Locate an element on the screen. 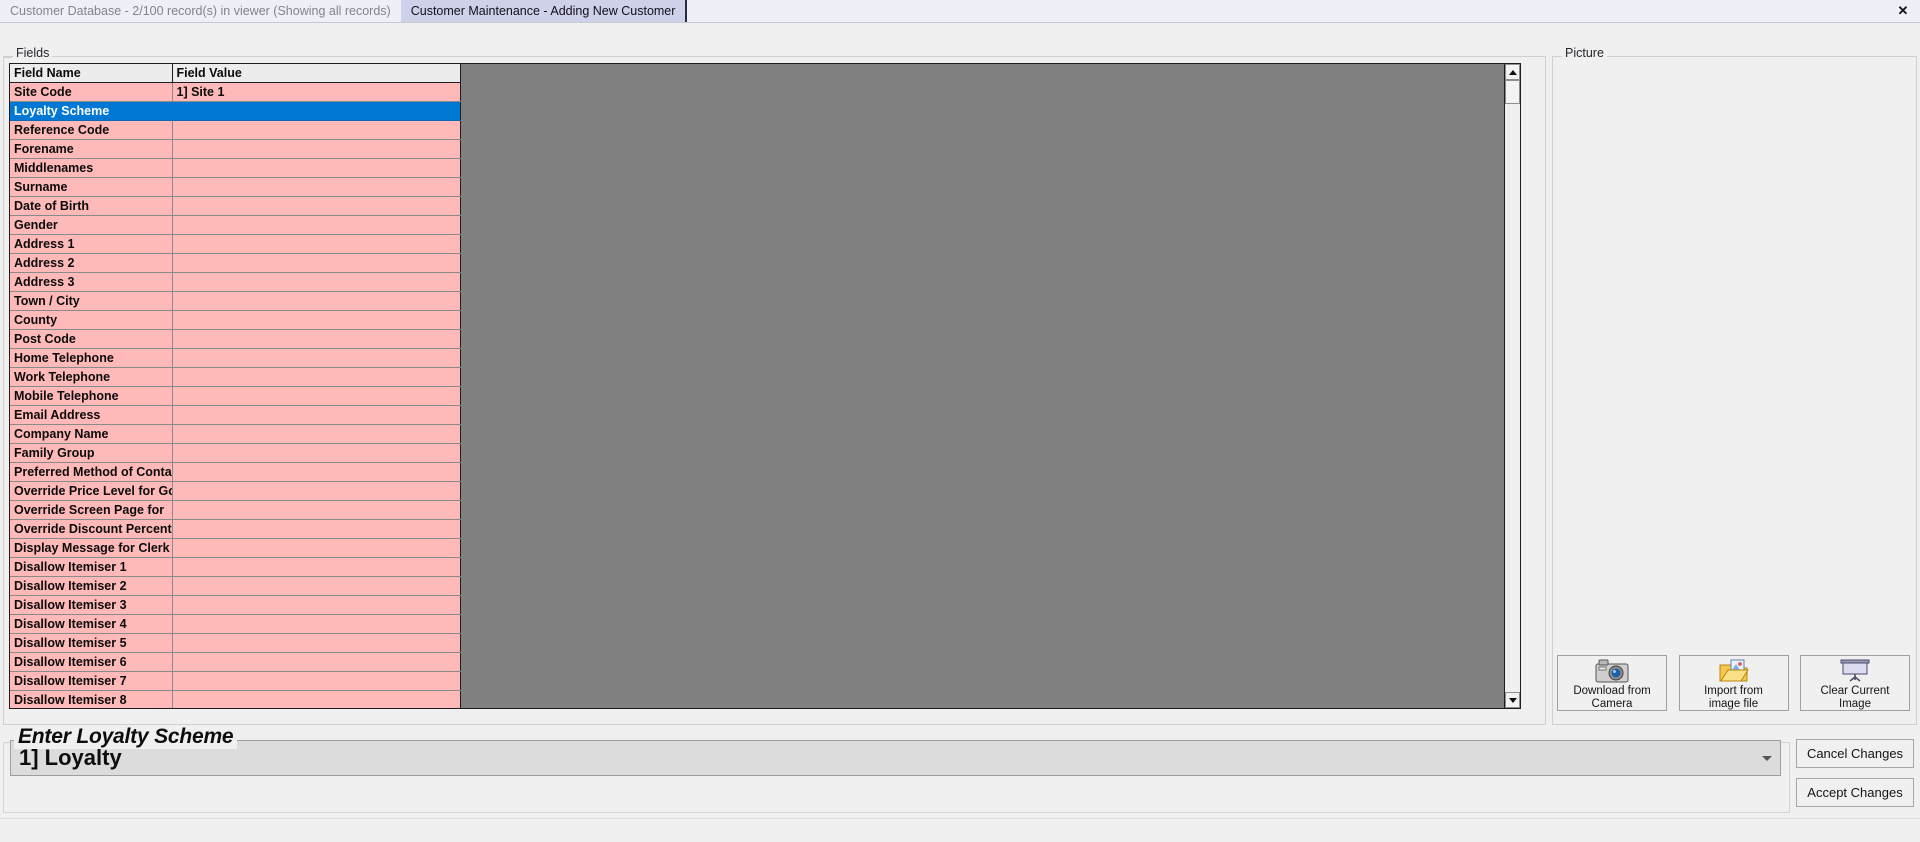 This screenshot has height=842, width=1920. table-row: Preferred Method of Contact is located at coordinates (235, 472).